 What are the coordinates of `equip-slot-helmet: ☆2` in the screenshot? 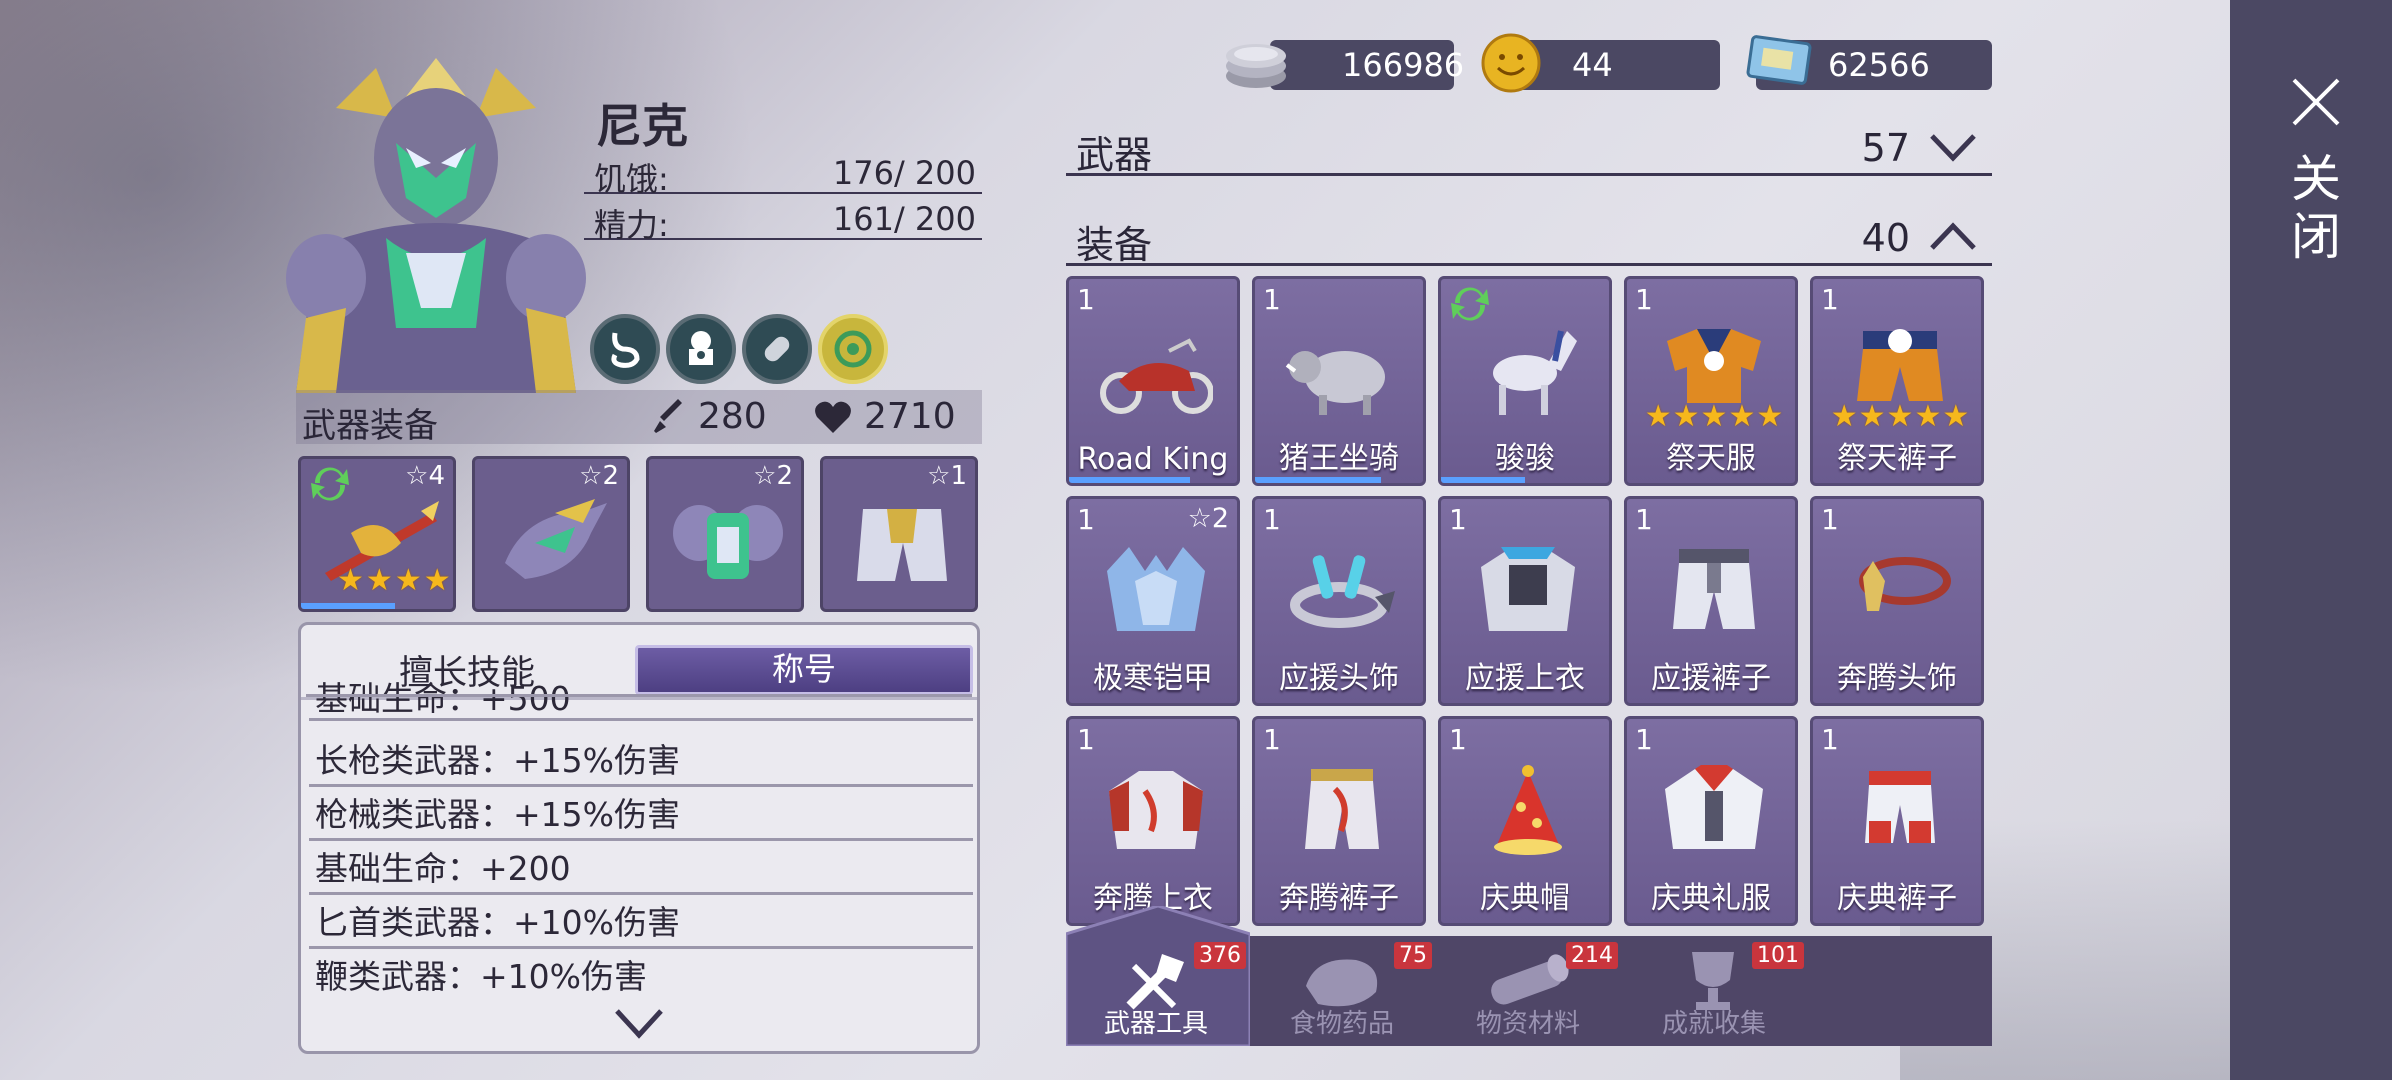 It's located at (551, 534).